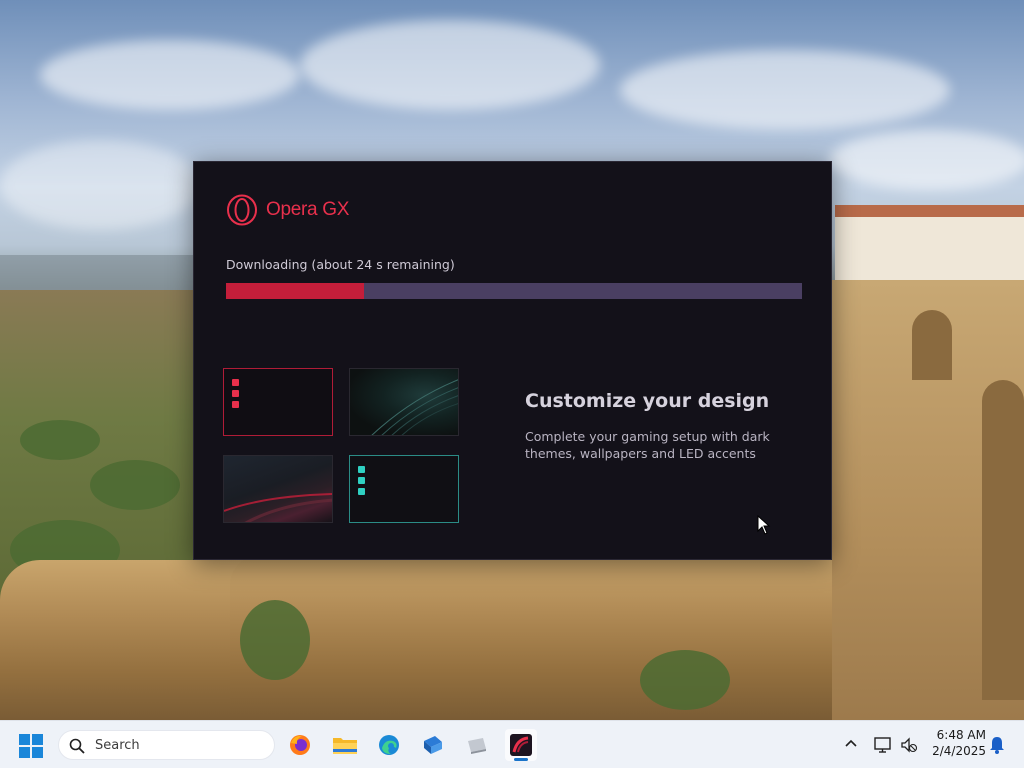 The height and width of the screenshot is (768, 1024). I want to click on system-clock: 6:48 AM 2/4/2025, so click(957, 743).